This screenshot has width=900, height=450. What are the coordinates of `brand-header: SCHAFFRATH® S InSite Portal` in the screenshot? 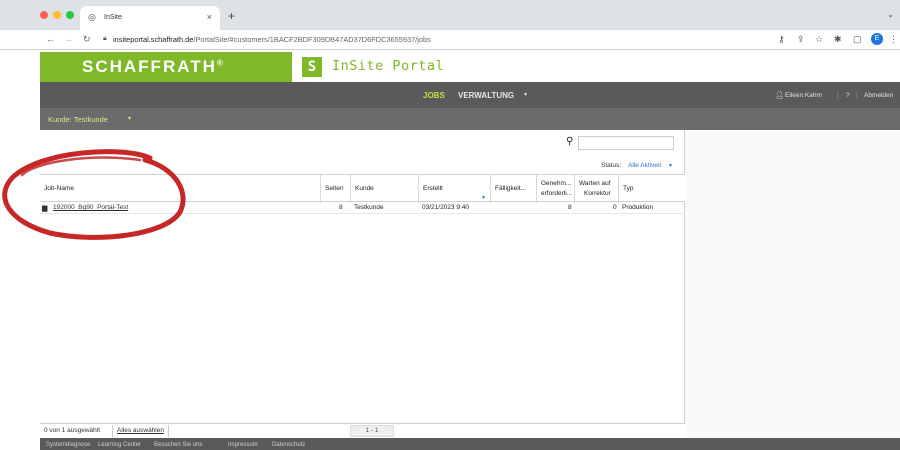 It's located at (470, 67).